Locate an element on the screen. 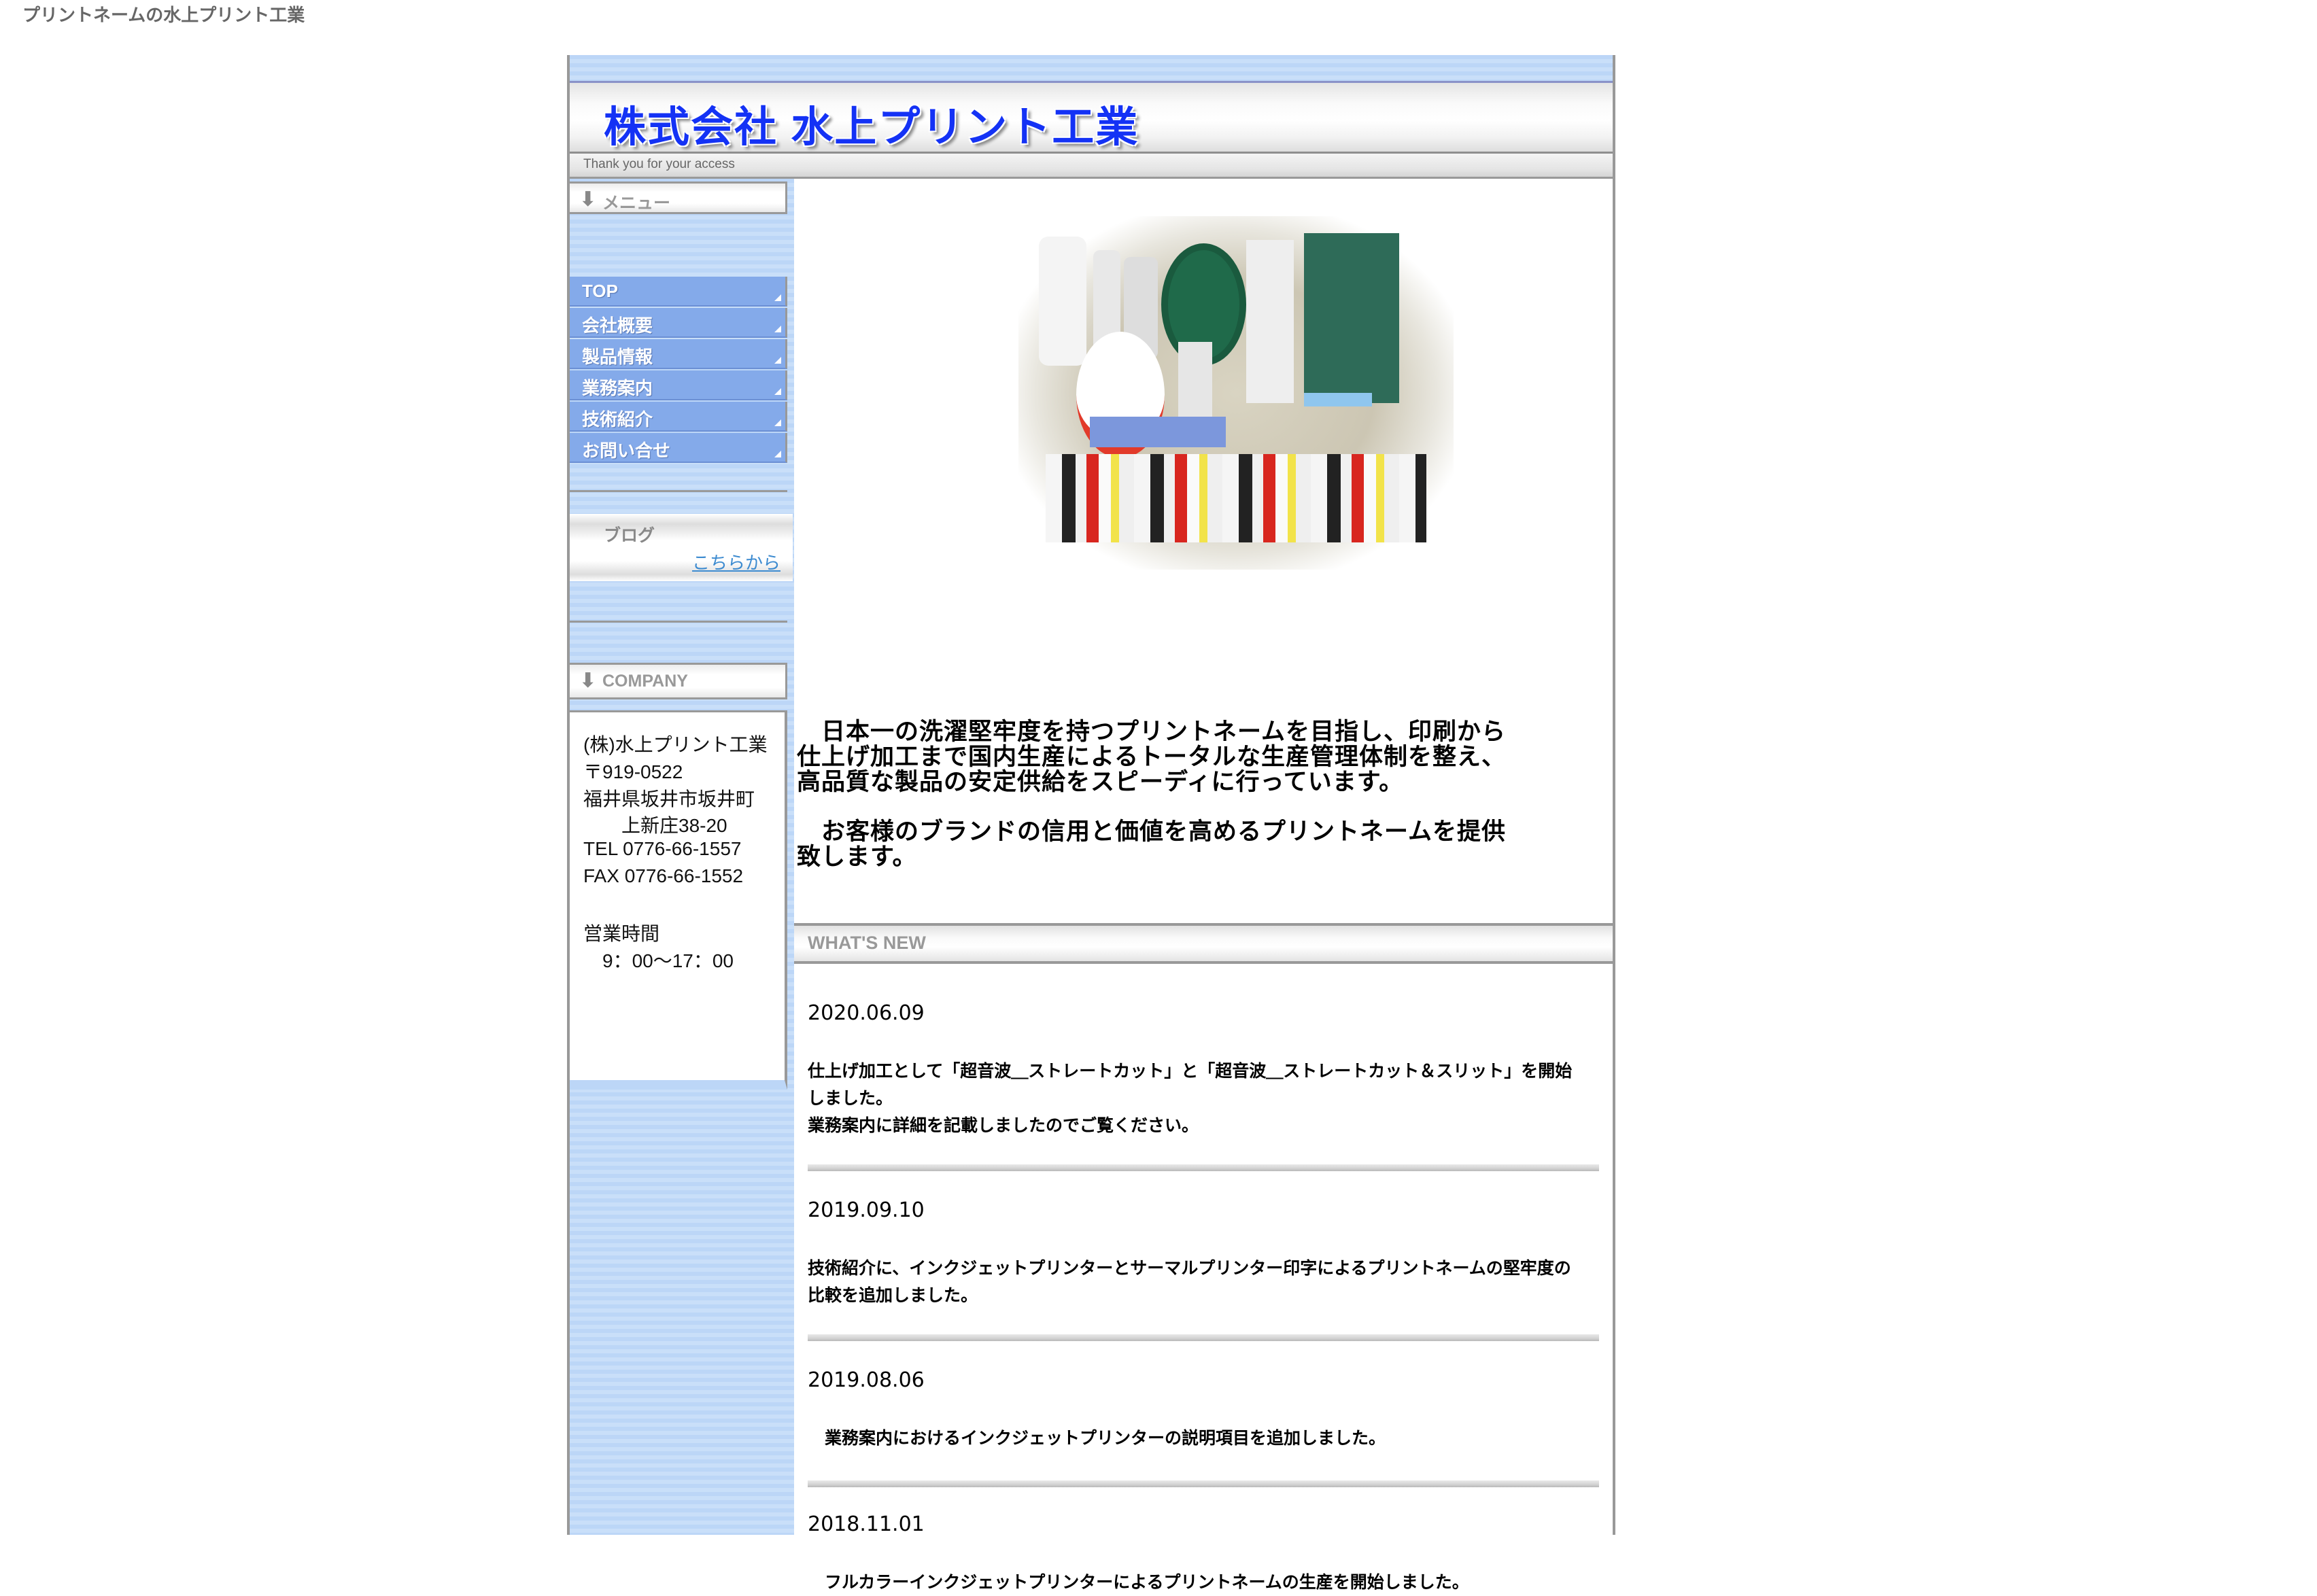  tagline: Thank you for your access is located at coordinates (659, 164).